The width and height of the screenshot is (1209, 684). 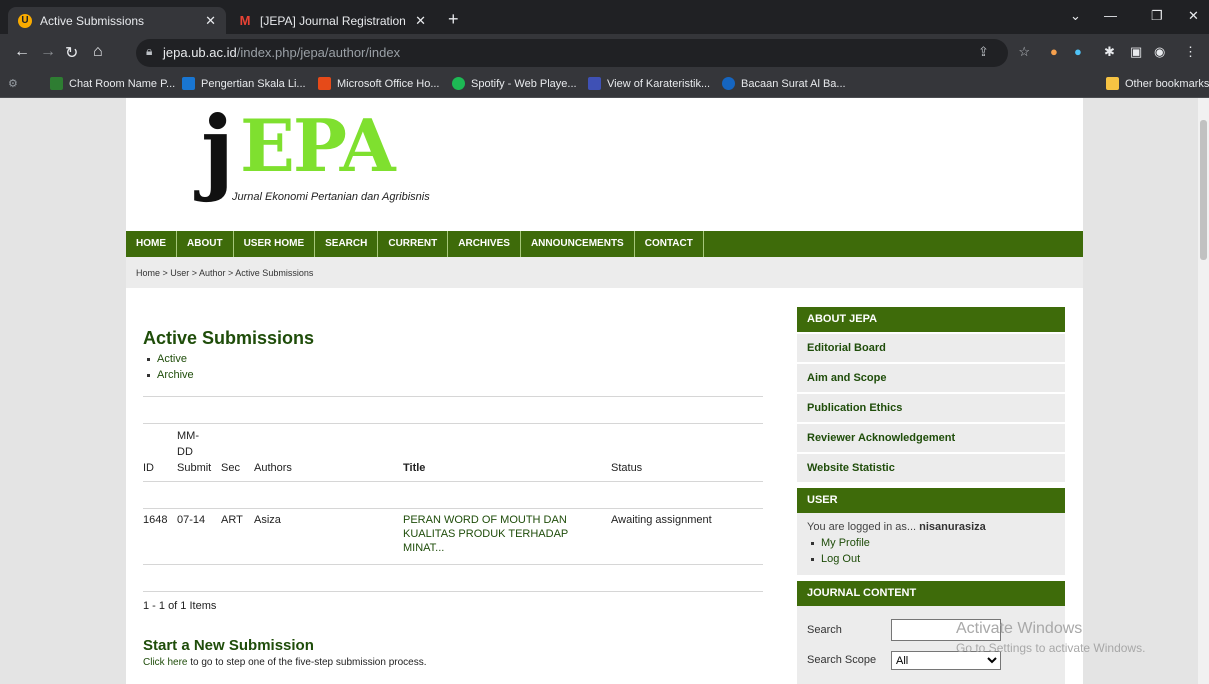 What do you see at coordinates (931, 319) in the screenshot?
I see `about-heading: ABOUT JEPA` at bounding box center [931, 319].